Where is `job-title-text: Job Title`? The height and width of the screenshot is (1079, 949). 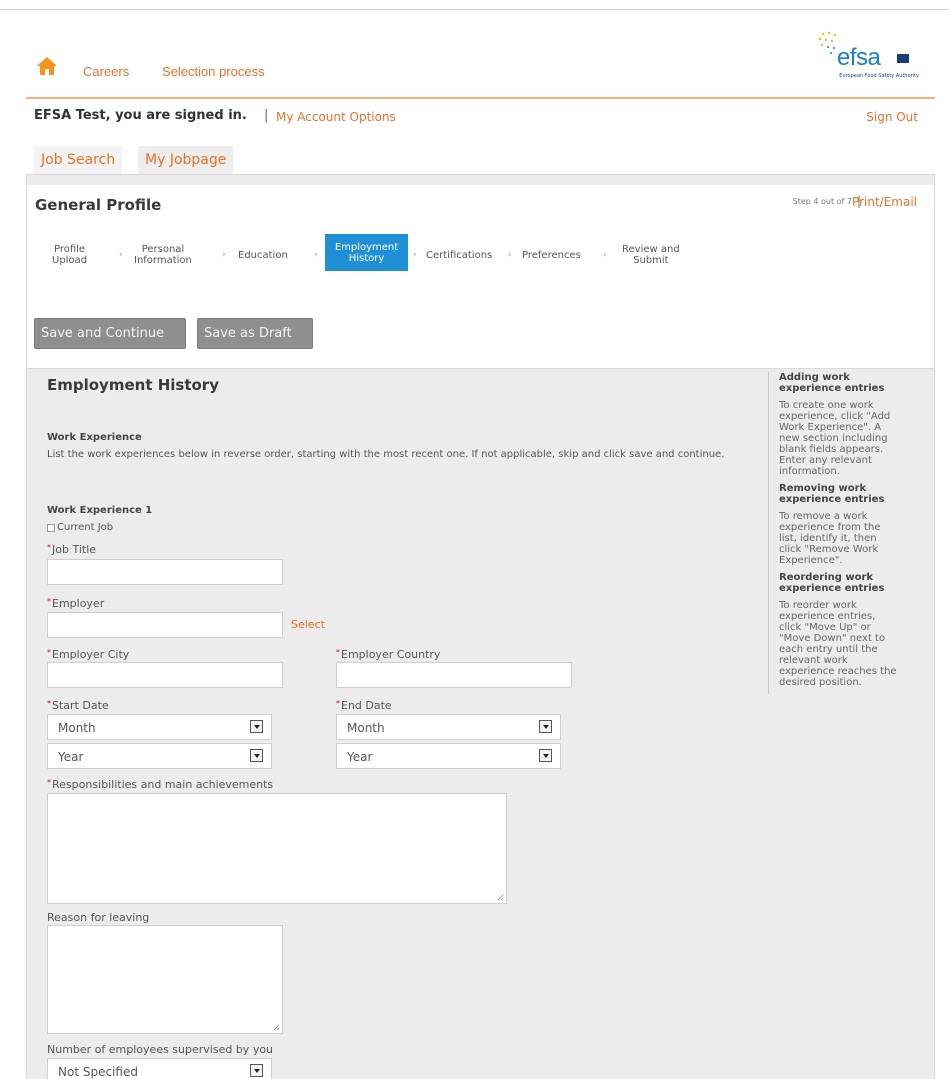
job-title-text: Job Title is located at coordinates (74, 549).